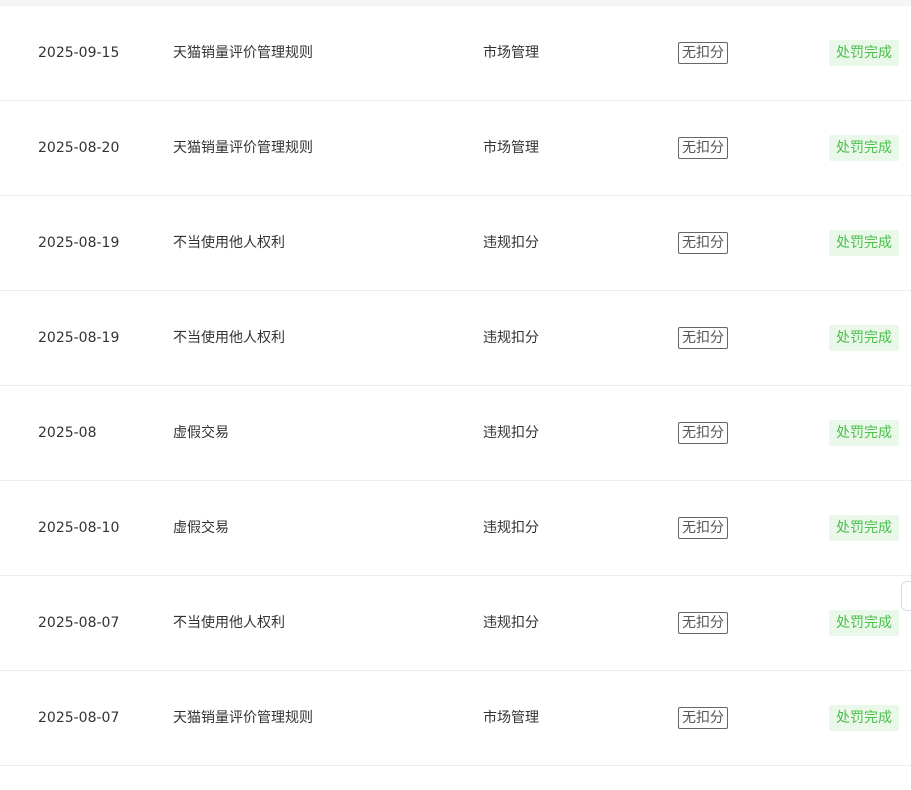 This screenshot has width=911, height=790. I want to click on table-row: 2025-08 虚假交易 违规扣分 无扣分 处罚完成, so click(455, 433).